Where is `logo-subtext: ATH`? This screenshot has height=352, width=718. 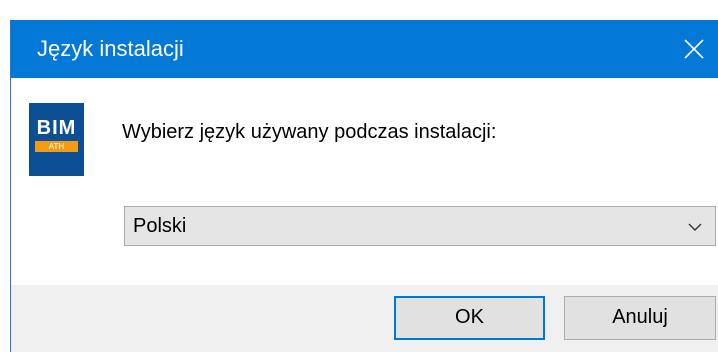 logo-subtext: ATH is located at coordinates (56, 146).